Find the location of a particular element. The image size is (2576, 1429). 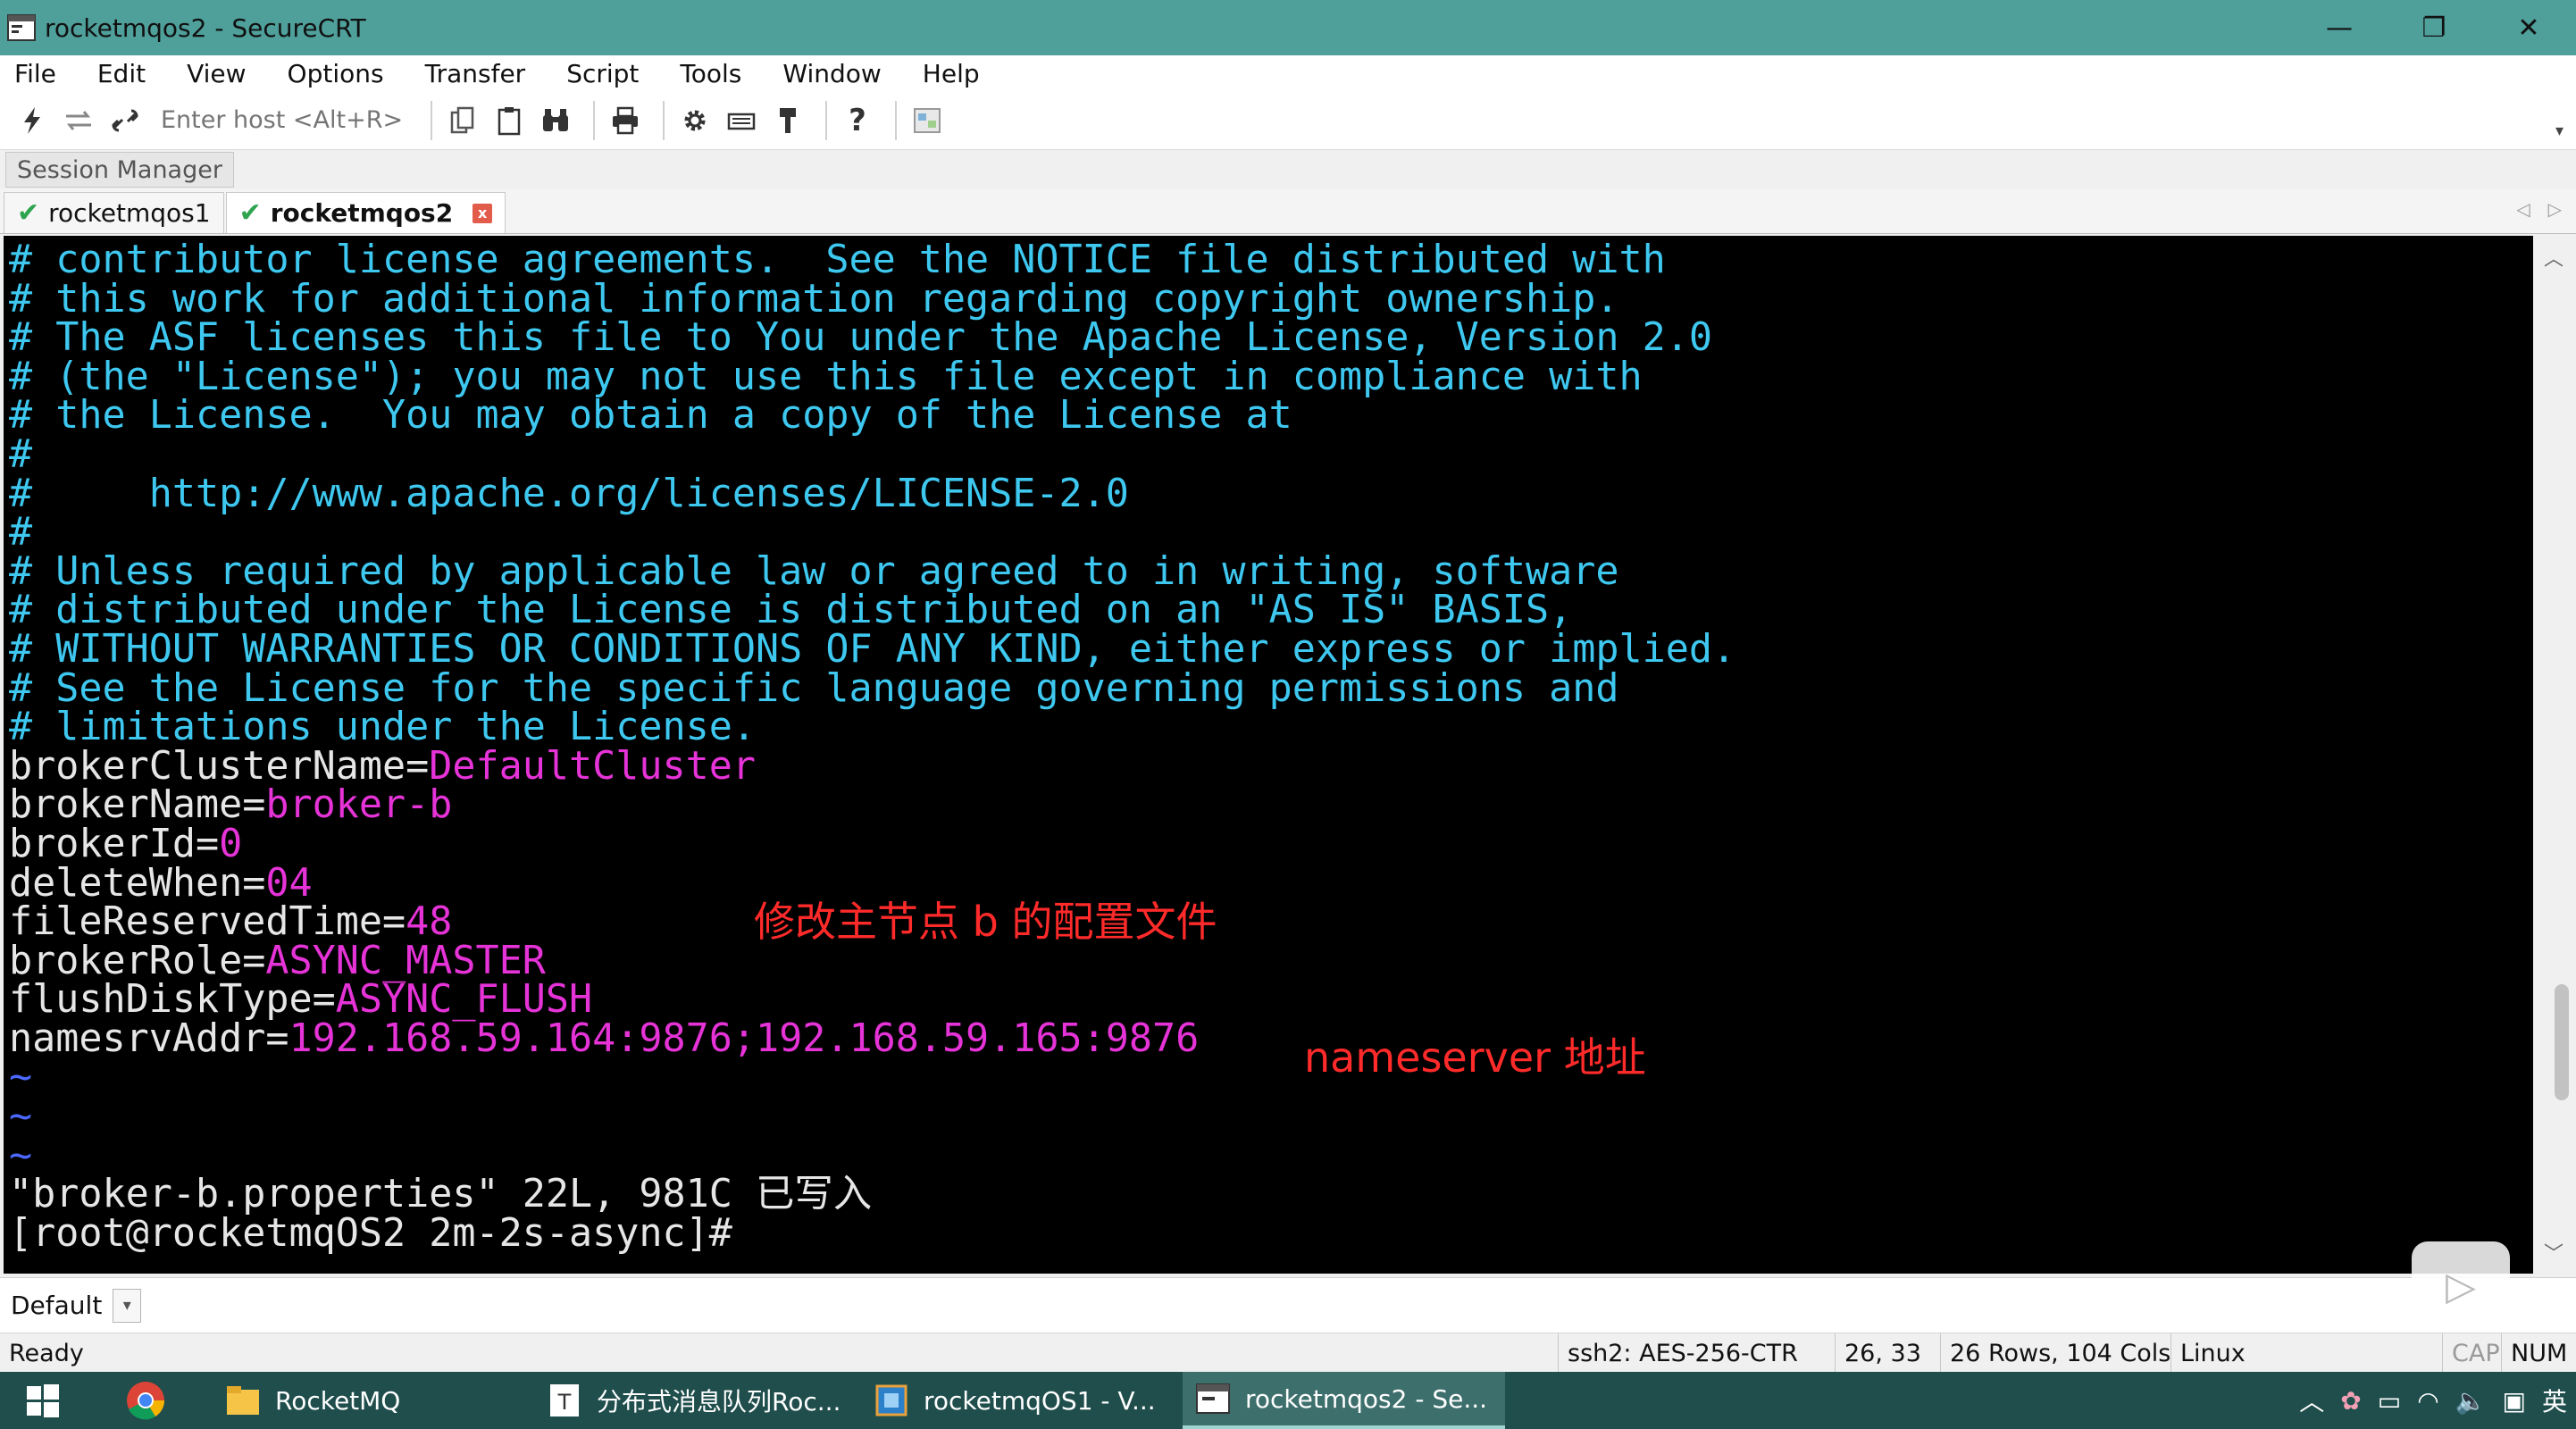

menu-window: Window is located at coordinates (832, 73).